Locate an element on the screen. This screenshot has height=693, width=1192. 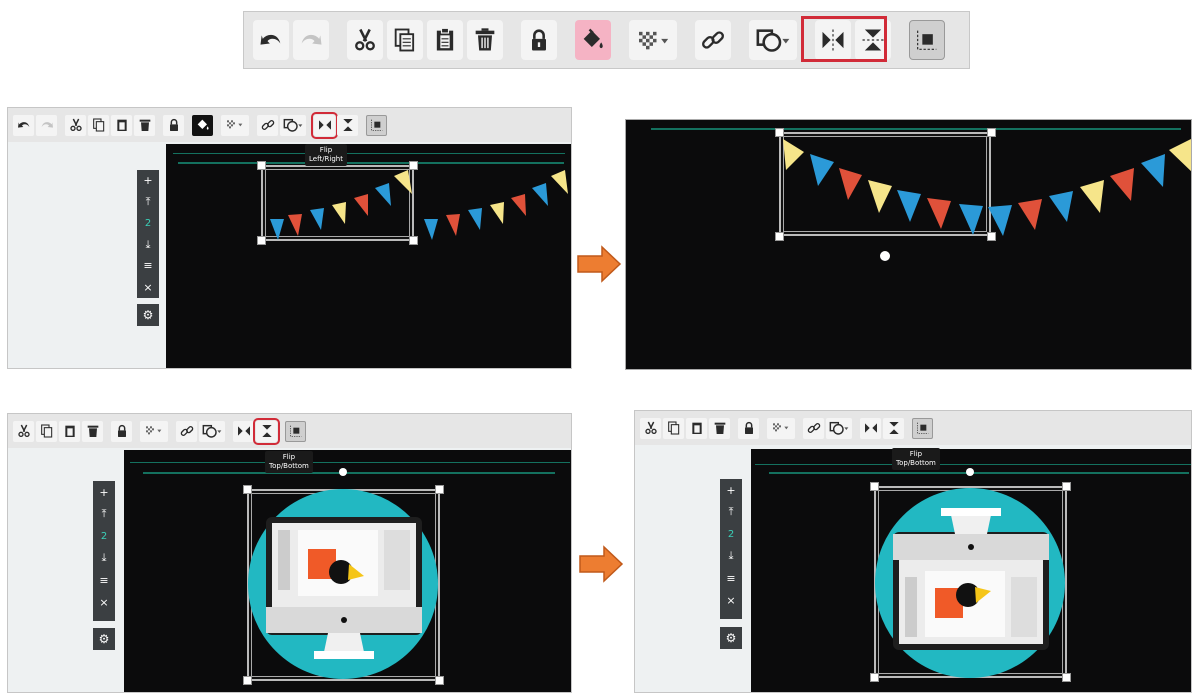
delete-icon is located at coordinates (485, 39).